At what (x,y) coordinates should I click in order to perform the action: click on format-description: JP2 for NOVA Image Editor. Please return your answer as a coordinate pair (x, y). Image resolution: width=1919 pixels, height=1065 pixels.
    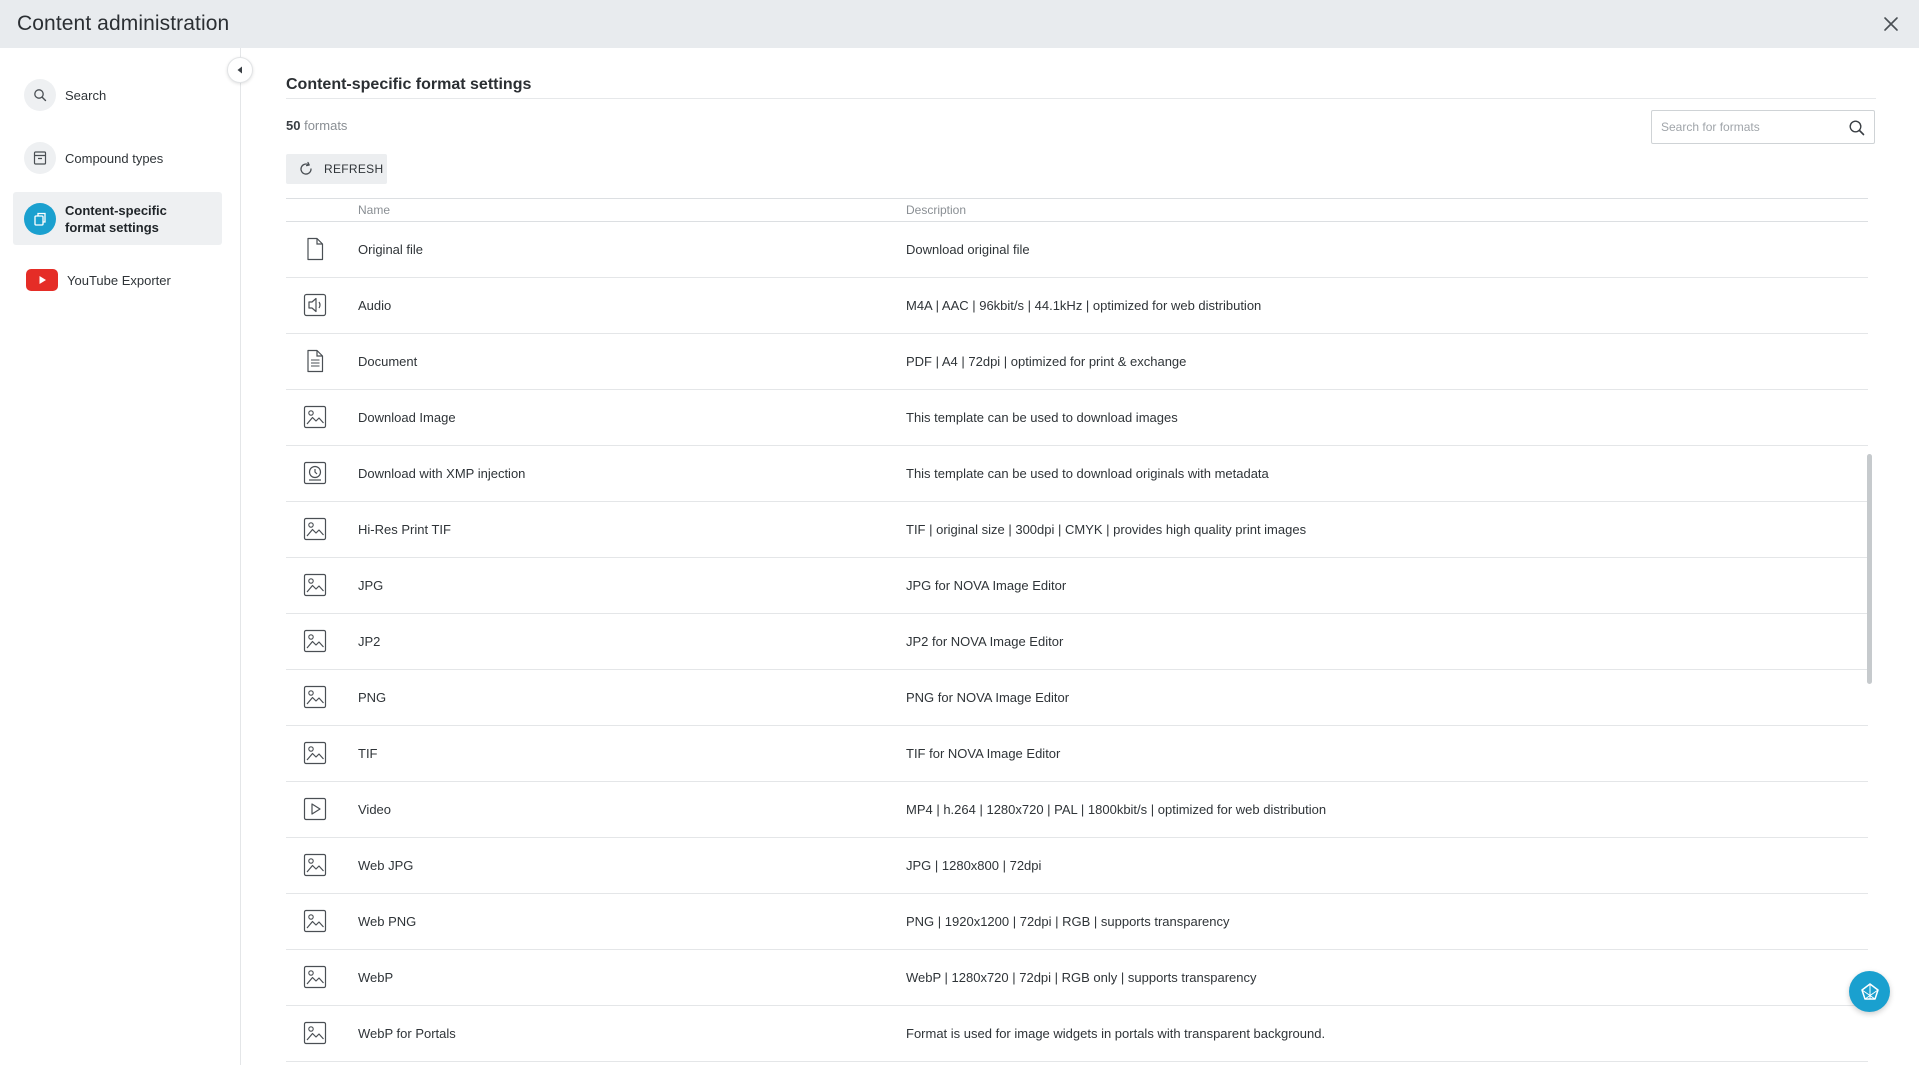
    Looking at the image, I should click on (985, 641).